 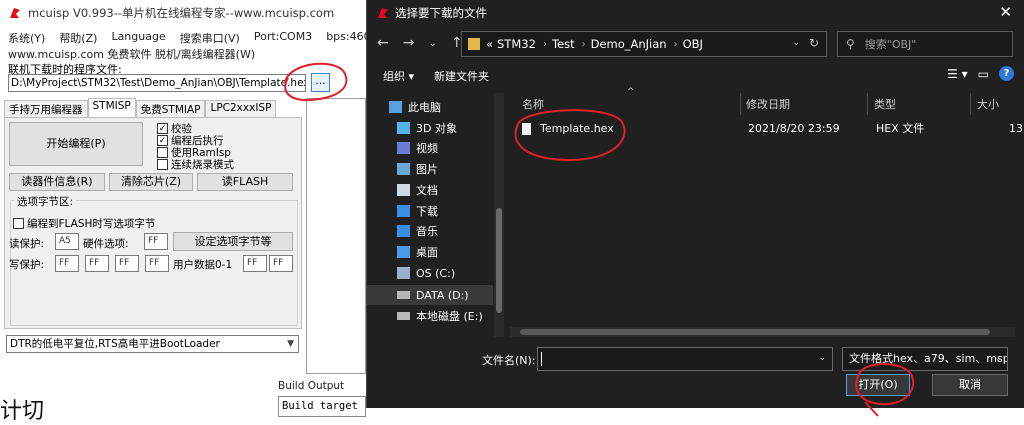 I want to click on view-list-icon: ☰ ▾, so click(x=957, y=74).